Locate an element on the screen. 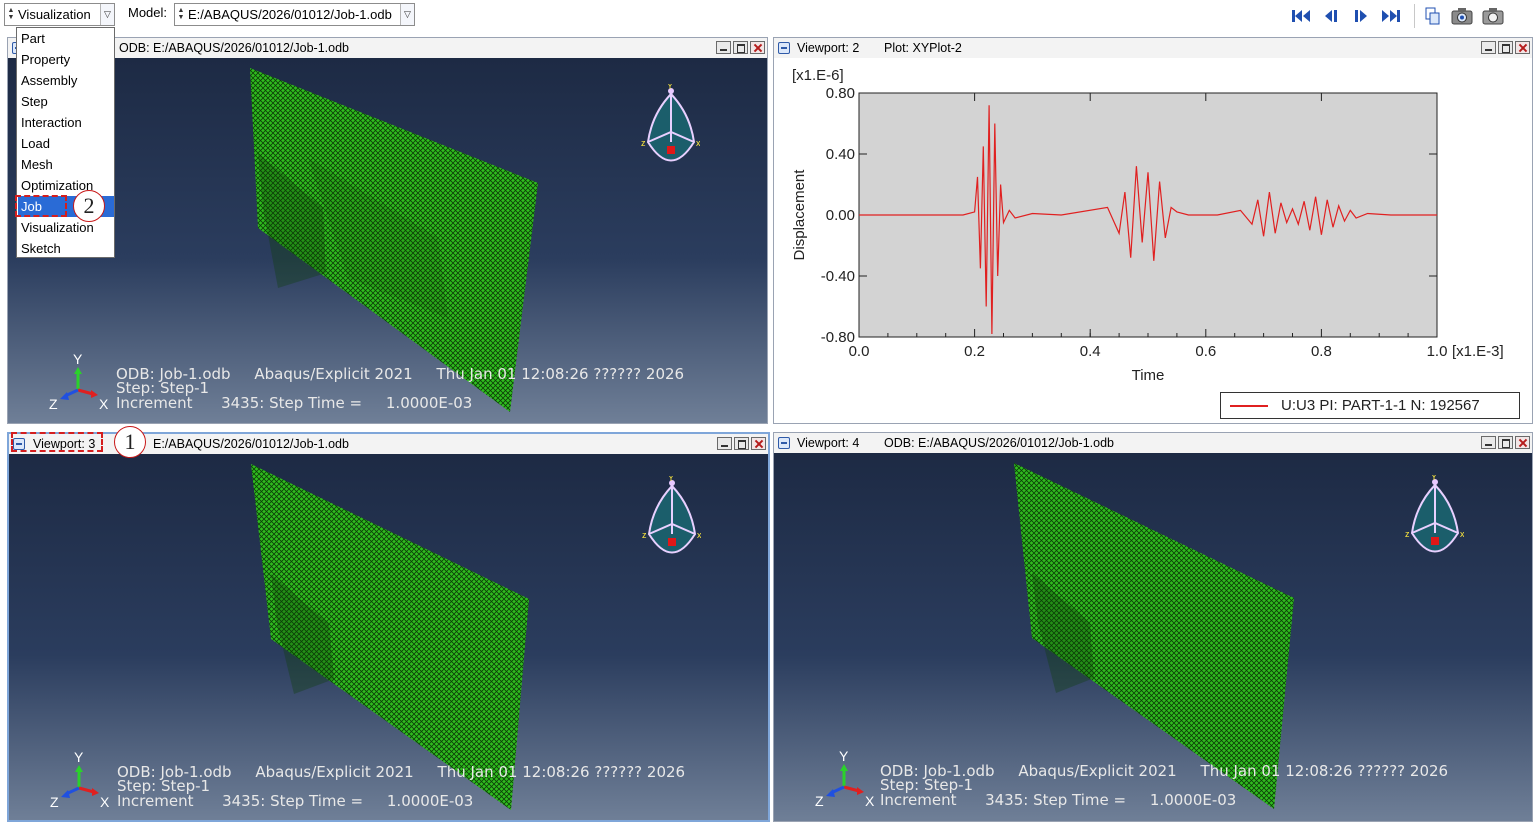 The height and width of the screenshot is (824, 1537). y-tick-label: -0.40 is located at coordinates (838, 276).